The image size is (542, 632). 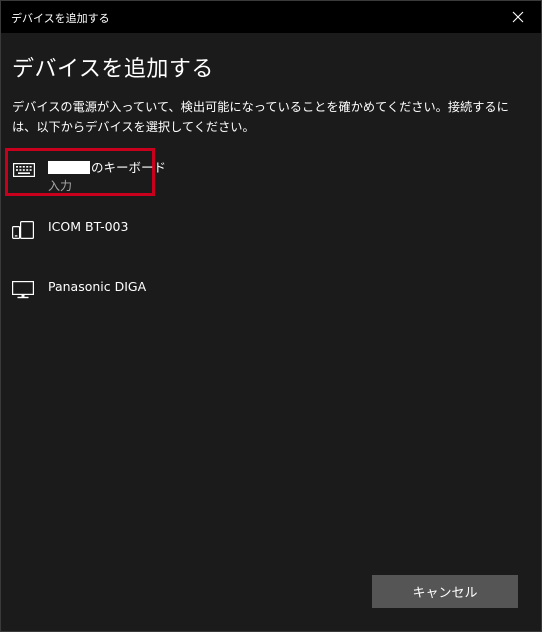 I want to click on device-item-icom: ICOM BT-003, so click(x=80, y=233).